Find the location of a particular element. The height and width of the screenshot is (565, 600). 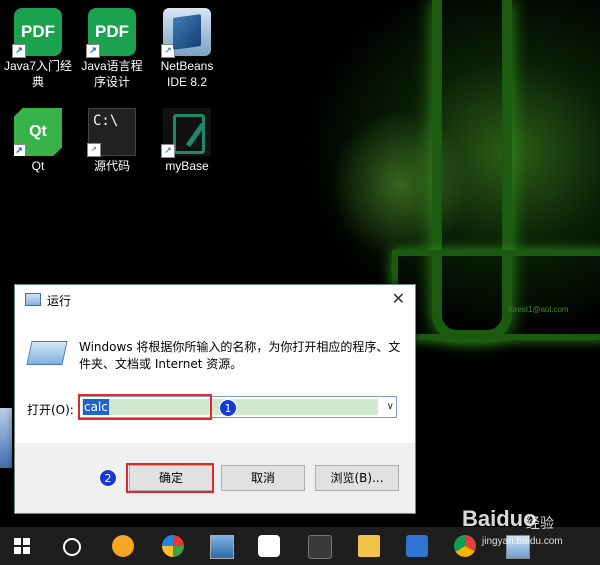

taskbar-chrome is located at coordinates (464, 546).